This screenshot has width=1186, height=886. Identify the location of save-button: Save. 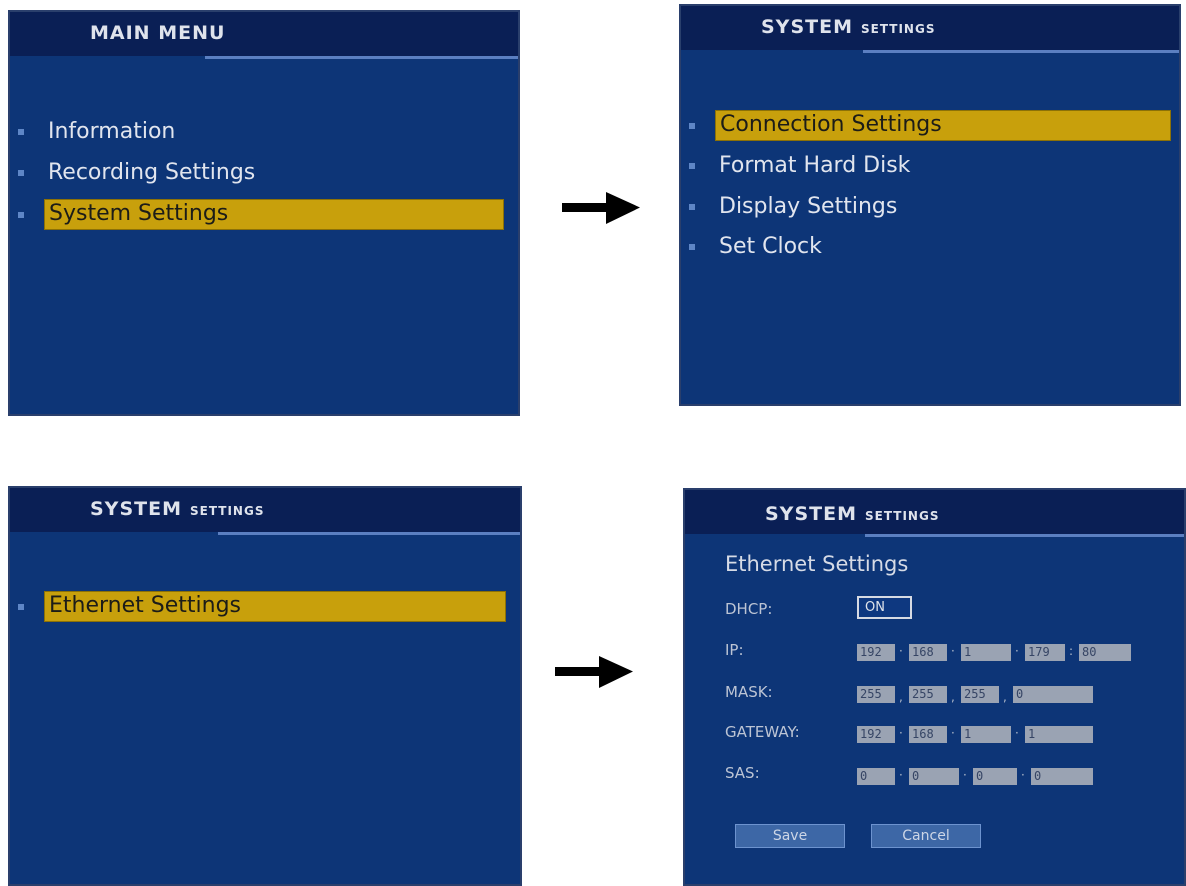
(790, 836).